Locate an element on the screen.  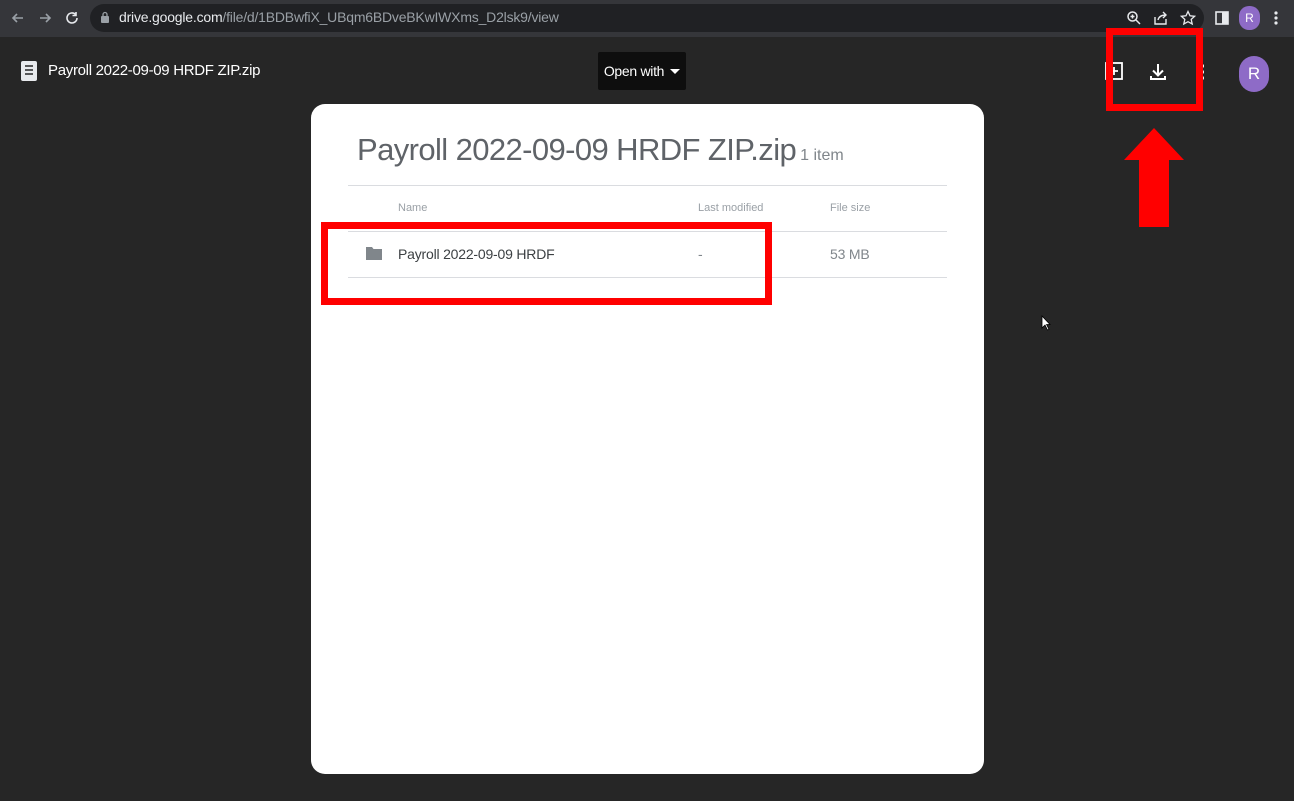
column-header-size: File size is located at coordinates (850, 208).